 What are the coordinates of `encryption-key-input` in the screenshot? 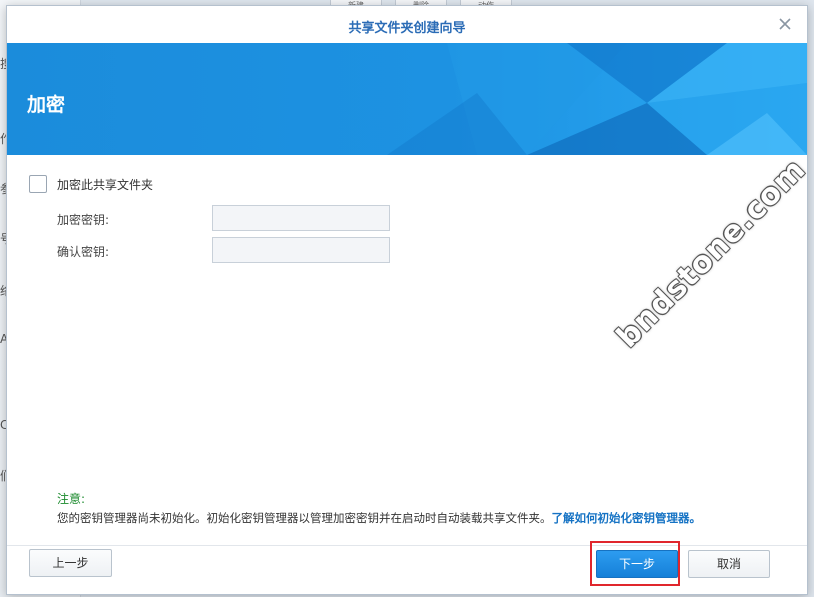 It's located at (301, 218).